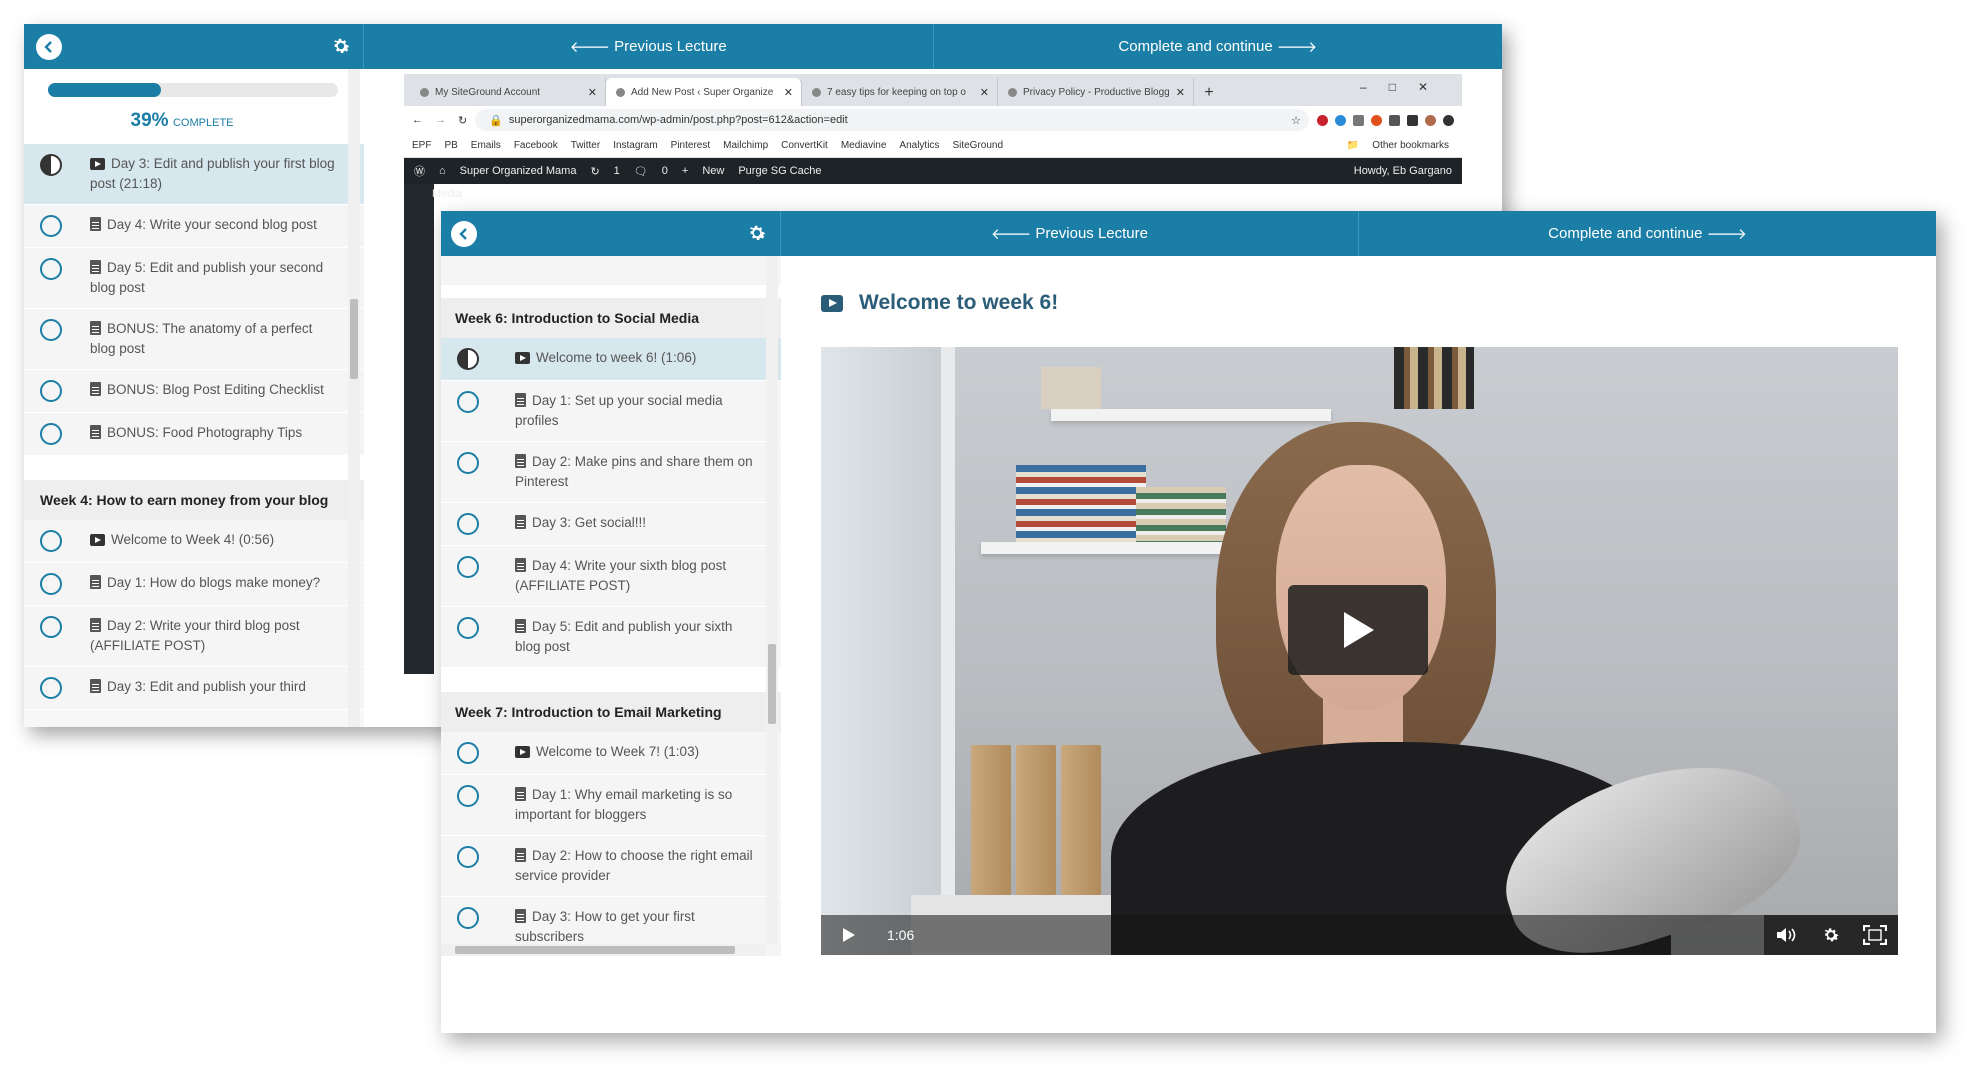 The image size is (1982, 1081). What do you see at coordinates (518, 171) in the screenshot?
I see `wp-site-name: Super Organized Mama` at bounding box center [518, 171].